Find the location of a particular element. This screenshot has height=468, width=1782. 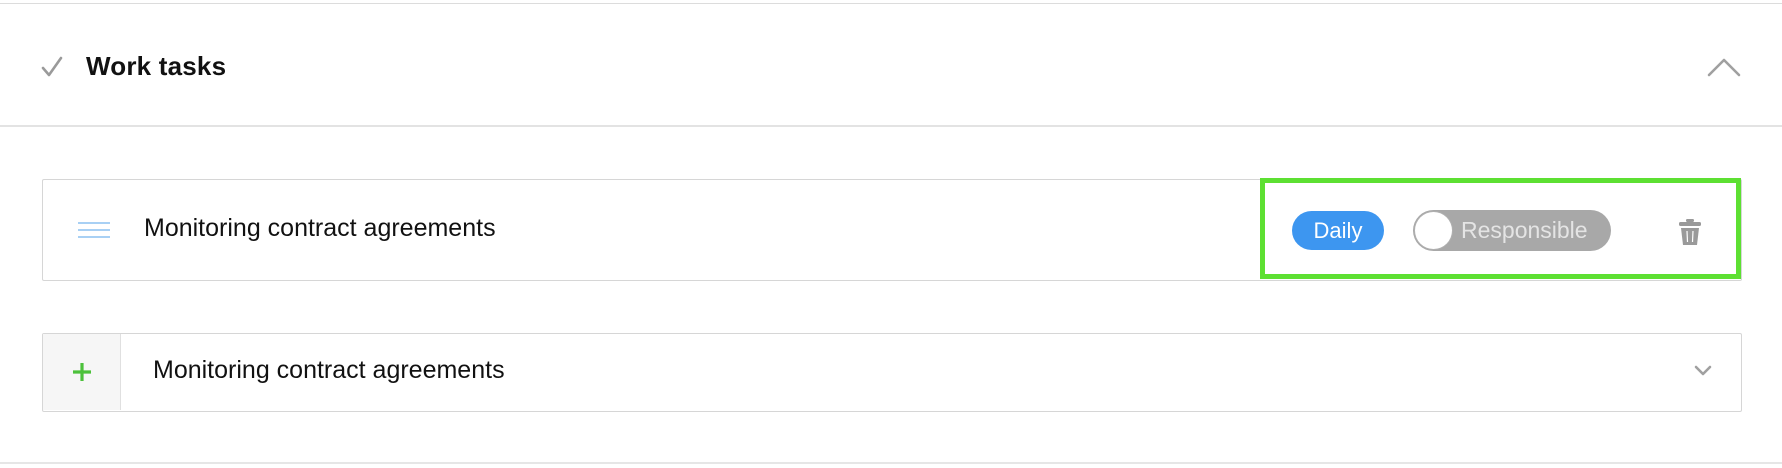

chevron-up-icon is located at coordinates (1724, 67).